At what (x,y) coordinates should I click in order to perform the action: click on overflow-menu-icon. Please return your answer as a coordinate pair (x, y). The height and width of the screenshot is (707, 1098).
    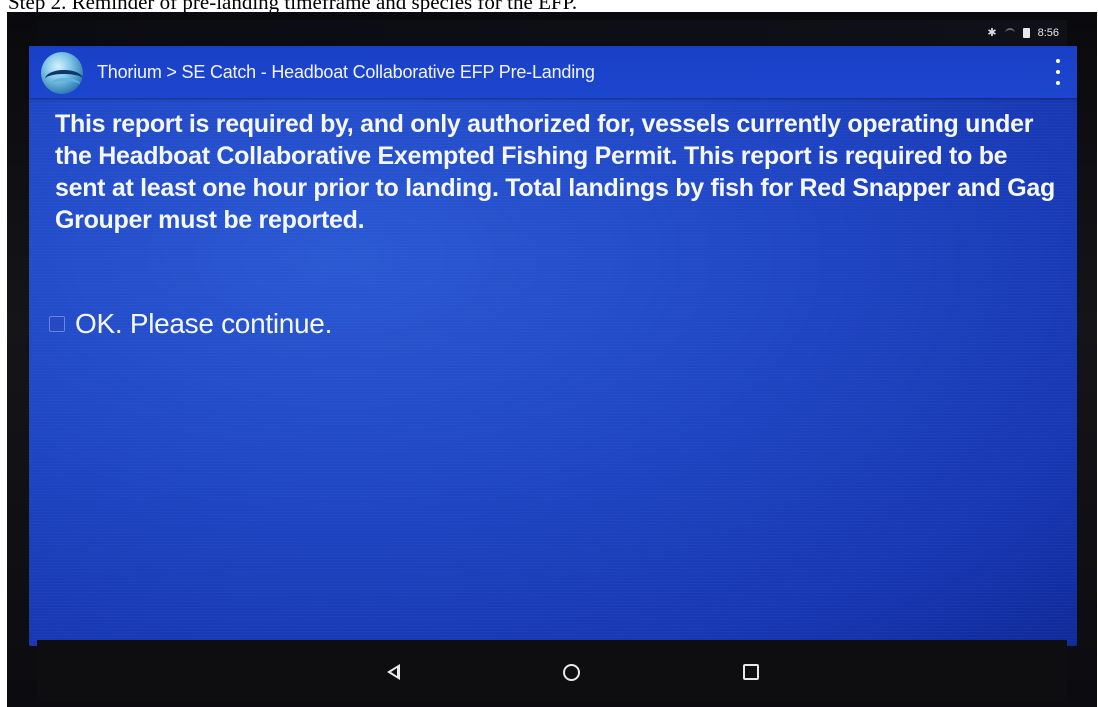
    Looking at the image, I should click on (1058, 72).